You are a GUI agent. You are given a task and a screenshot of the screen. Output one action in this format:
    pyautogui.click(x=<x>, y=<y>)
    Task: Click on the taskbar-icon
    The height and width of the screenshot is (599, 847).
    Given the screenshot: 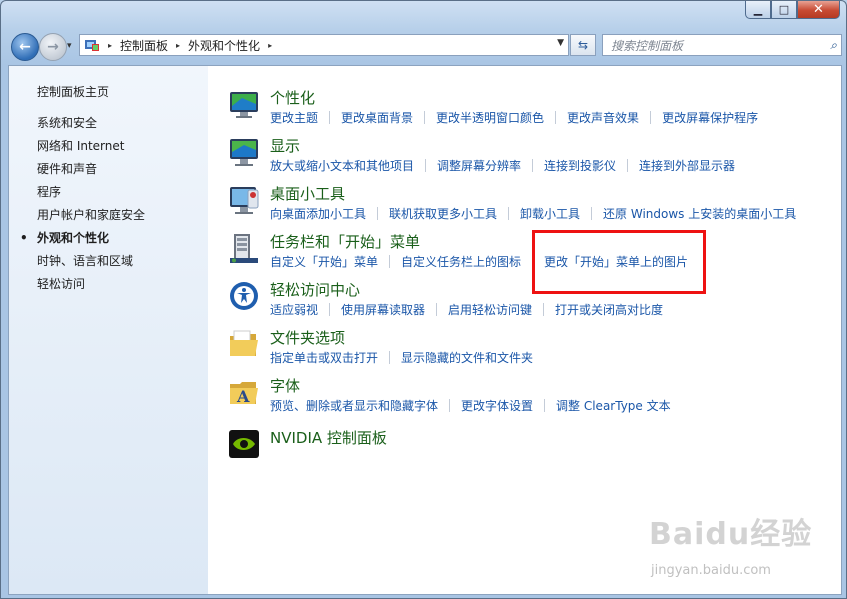 What is the action you would take?
    pyautogui.click(x=244, y=248)
    